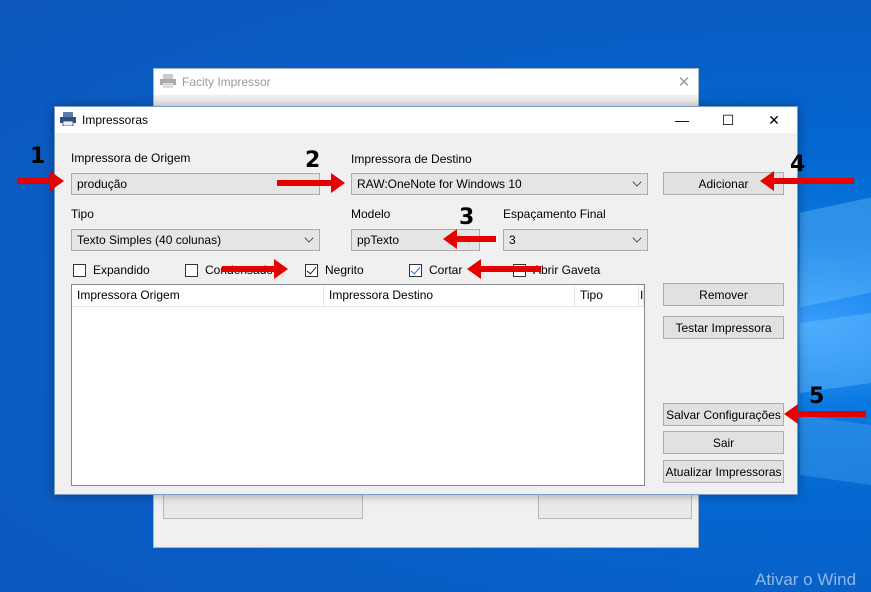  I want to click on background-window-titlebar: Facity Impressor ✕, so click(426, 82).